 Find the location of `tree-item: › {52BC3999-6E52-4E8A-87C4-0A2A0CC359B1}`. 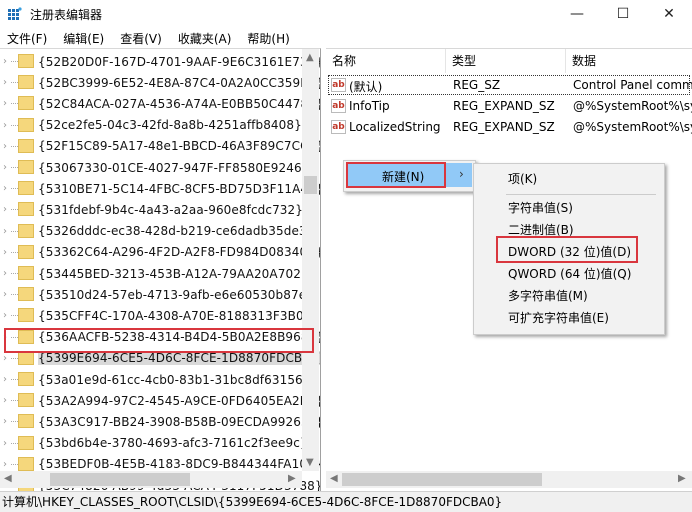

tree-item: › {52BC3999-6E52-4E8A-87C4-0A2A0CC359B1} is located at coordinates (160, 82).